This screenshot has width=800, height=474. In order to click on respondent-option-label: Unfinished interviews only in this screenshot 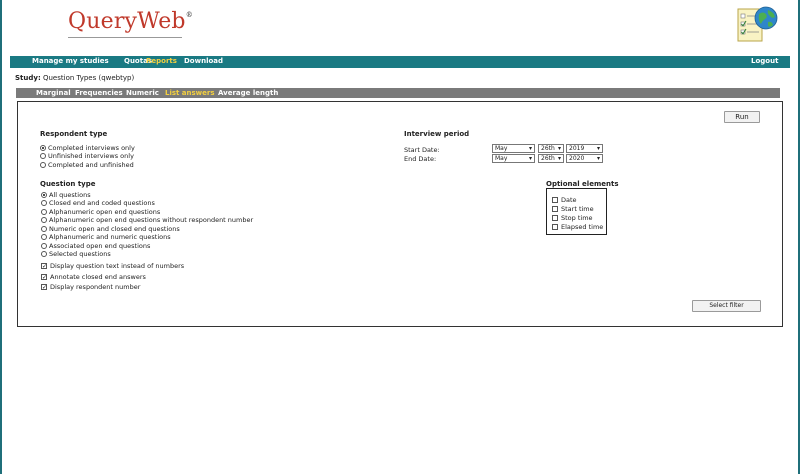, I will do `click(91, 156)`.